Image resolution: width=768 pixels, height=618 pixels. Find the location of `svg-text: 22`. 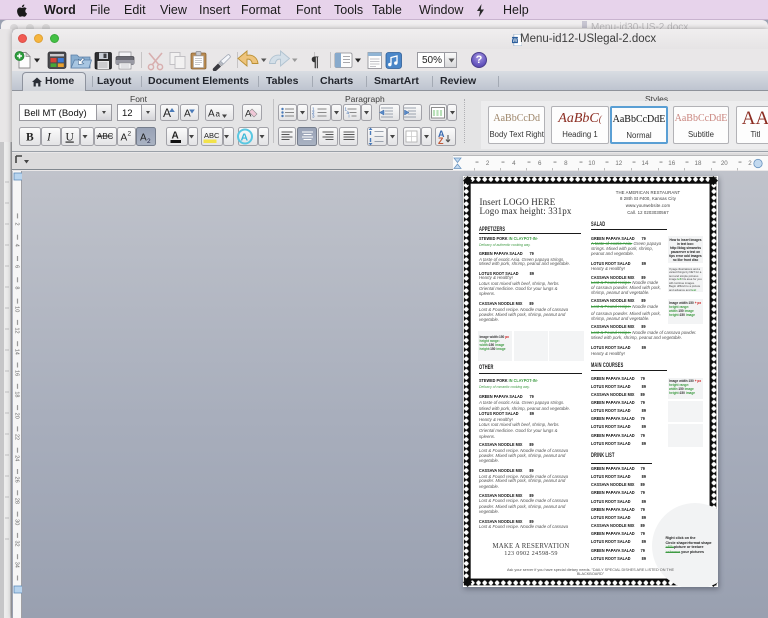

svg-text: 22 is located at coordinates (16, 437).